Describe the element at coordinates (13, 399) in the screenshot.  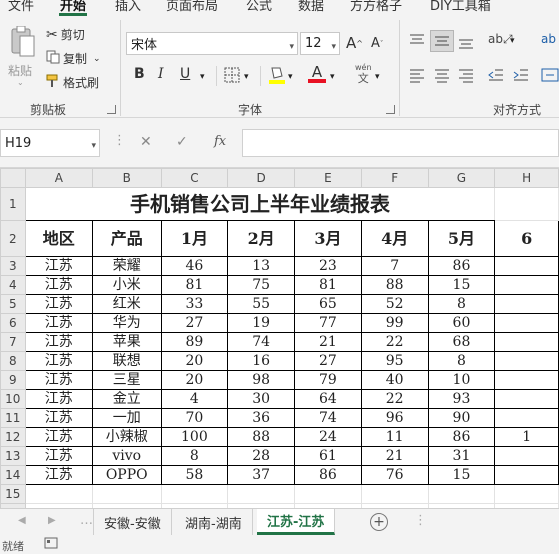
I see `row-header: 10` at that location.